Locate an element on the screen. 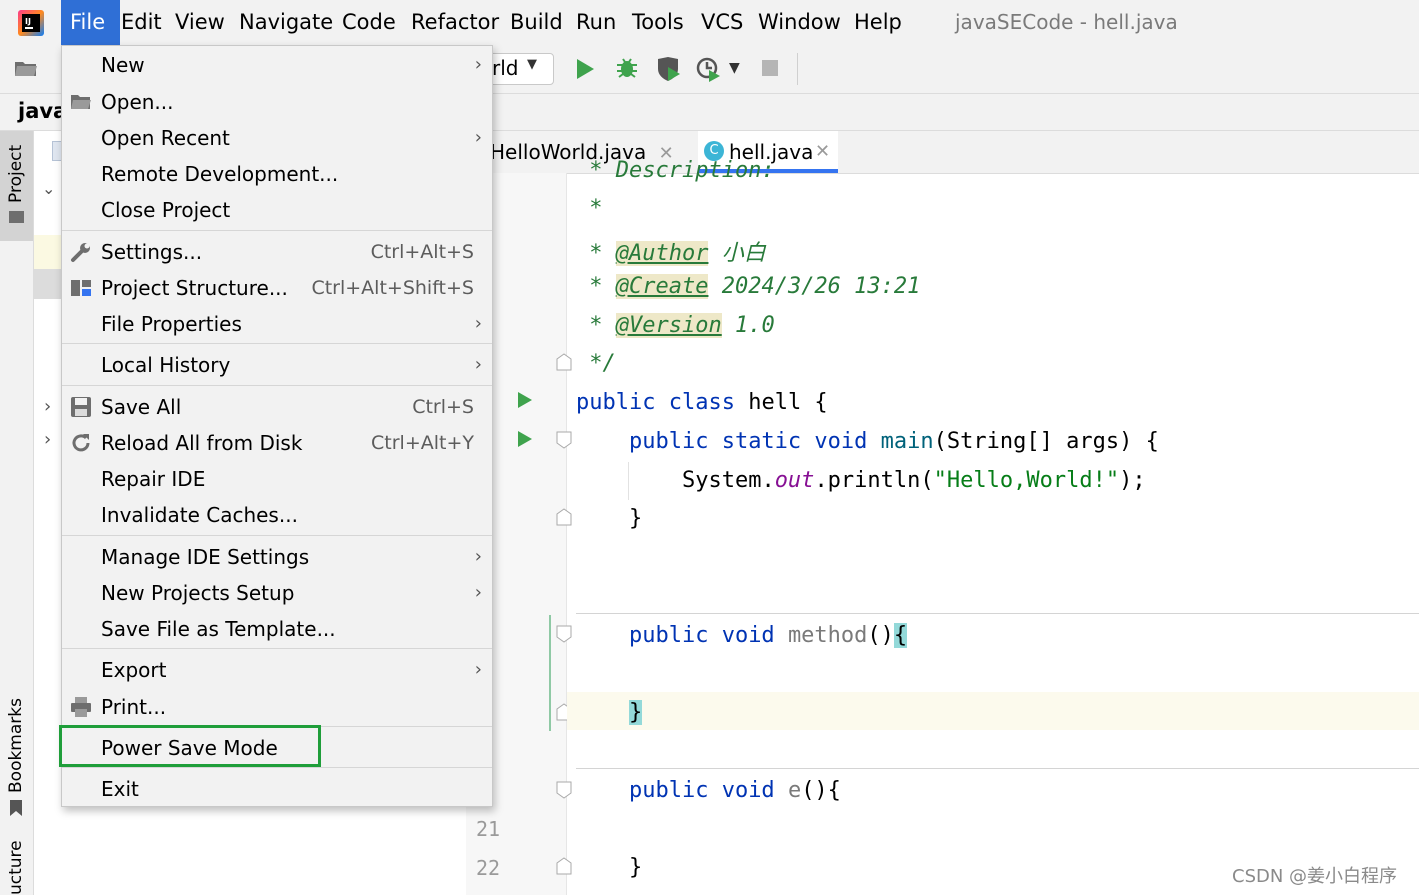 The height and width of the screenshot is (895, 1419). coverage-icon is located at coordinates (669, 71).